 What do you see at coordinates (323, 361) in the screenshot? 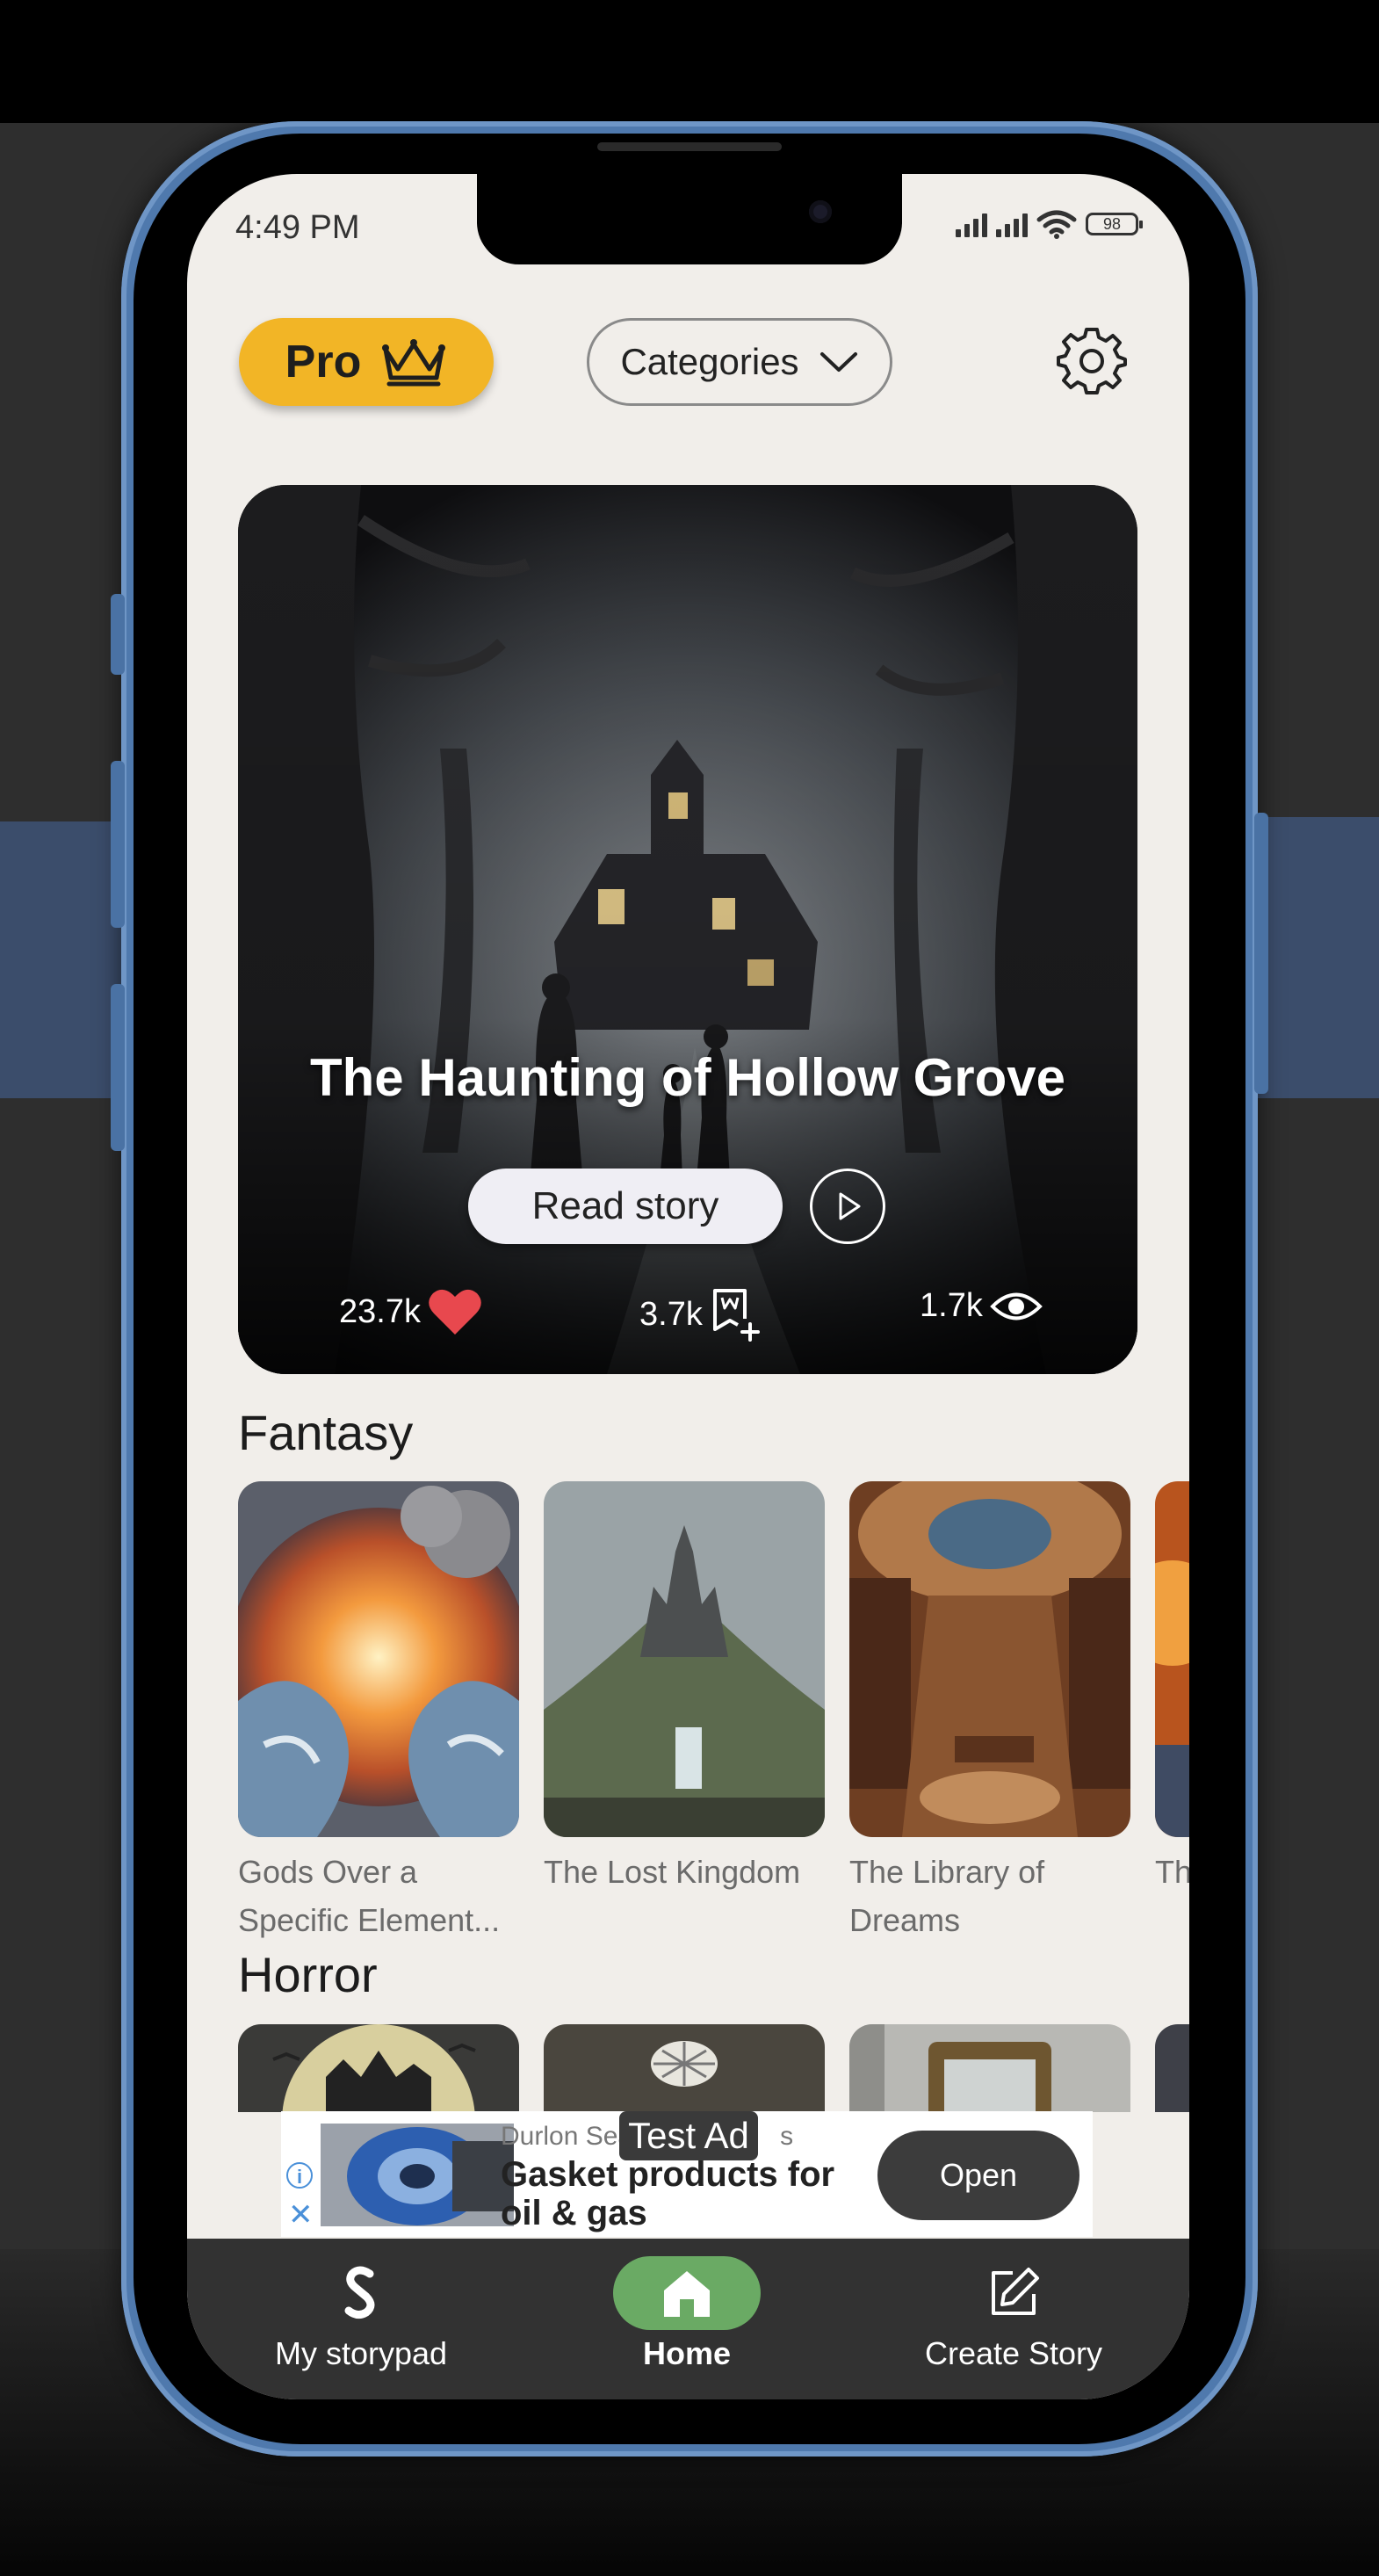
I see `pro-label: Pro` at bounding box center [323, 361].